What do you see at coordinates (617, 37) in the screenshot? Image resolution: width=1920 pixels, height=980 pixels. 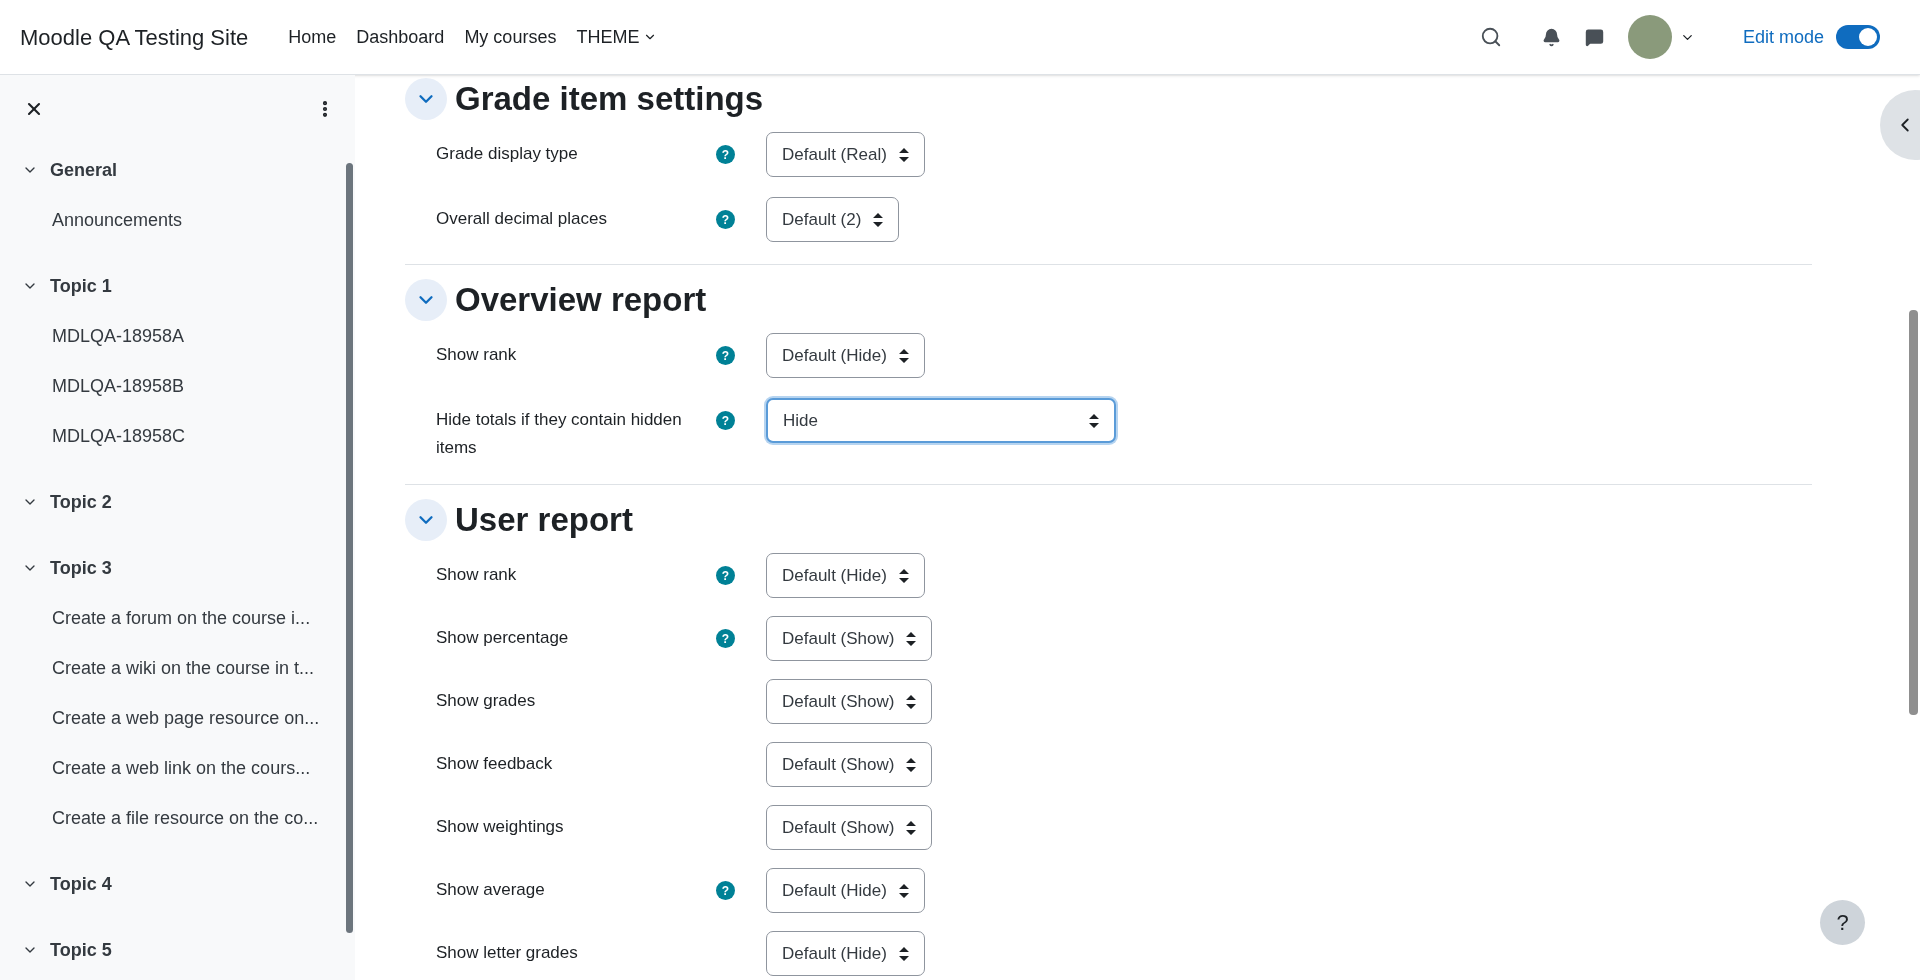 I see `nav-link: THEME` at bounding box center [617, 37].